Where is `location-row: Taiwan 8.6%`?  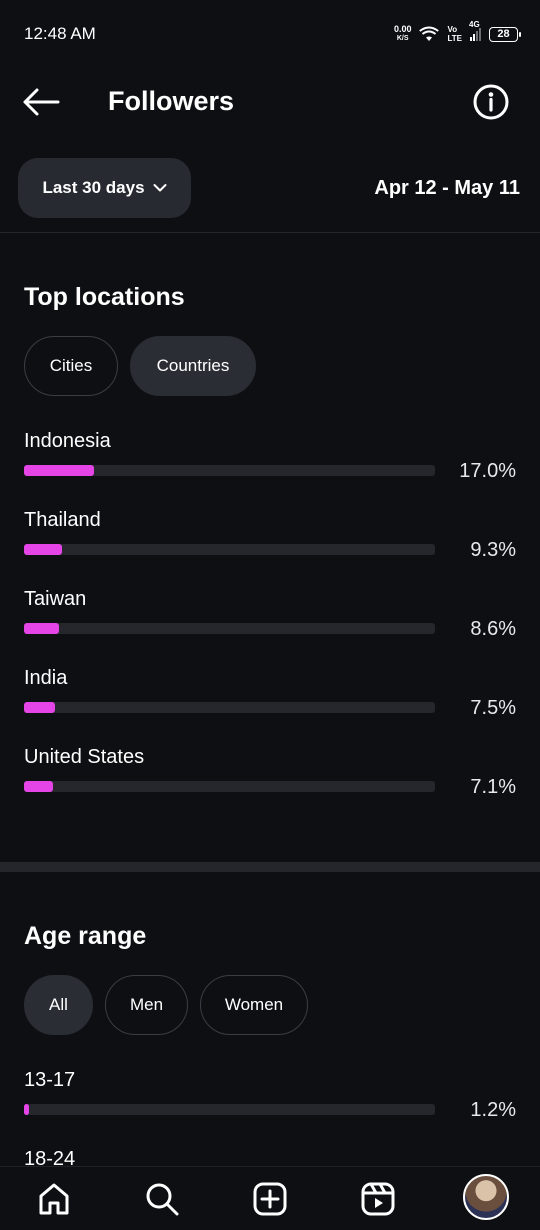
location-row: Taiwan 8.6% is located at coordinates (272, 618).